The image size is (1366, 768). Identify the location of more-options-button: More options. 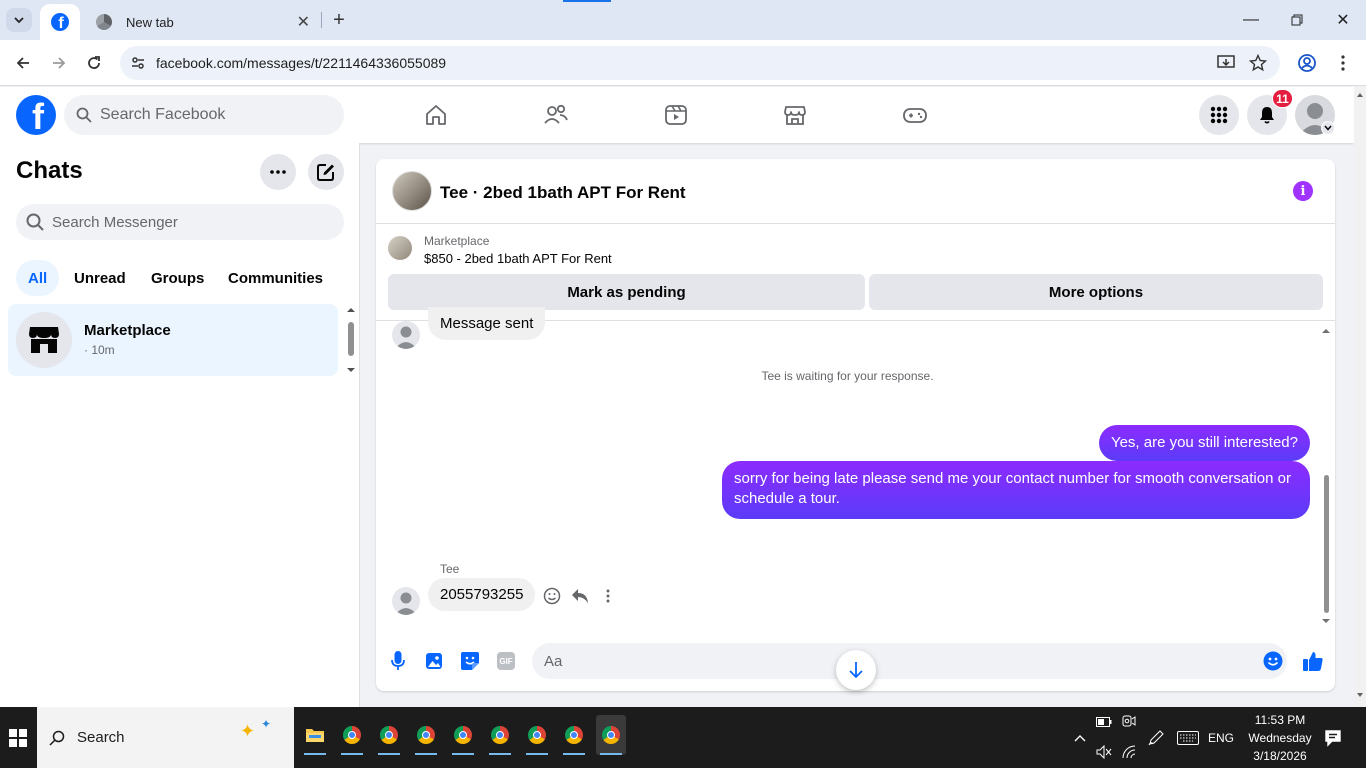
(1096, 292).